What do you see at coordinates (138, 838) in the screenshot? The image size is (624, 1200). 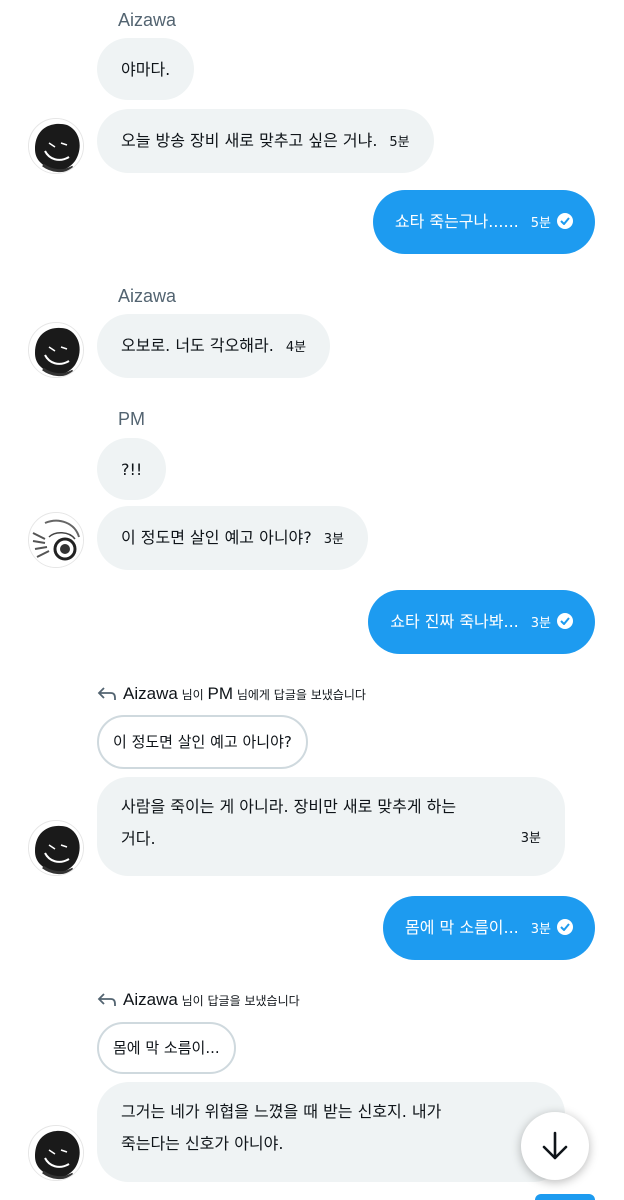 I see `message-text-line: 거다.` at bounding box center [138, 838].